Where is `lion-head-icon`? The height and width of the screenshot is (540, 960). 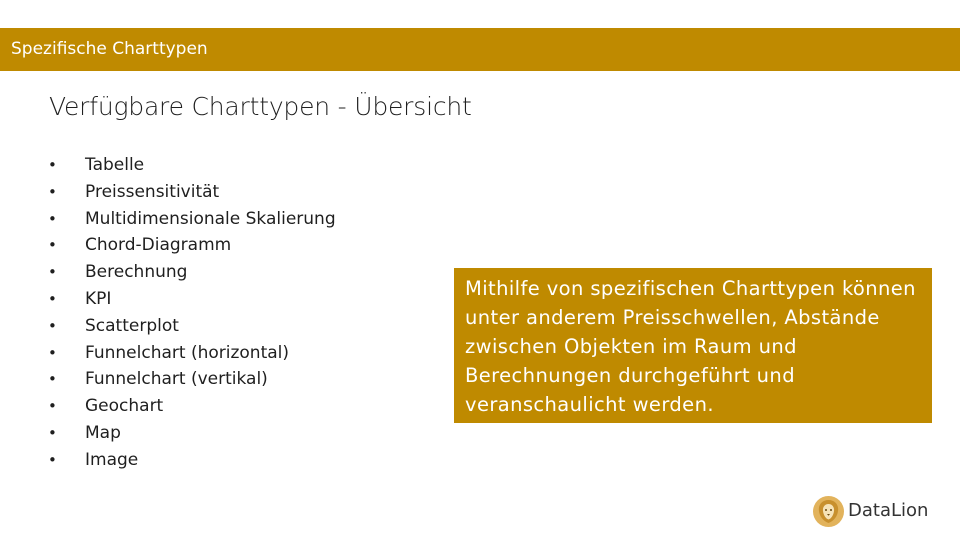
lion-head-icon is located at coordinates (828, 511).